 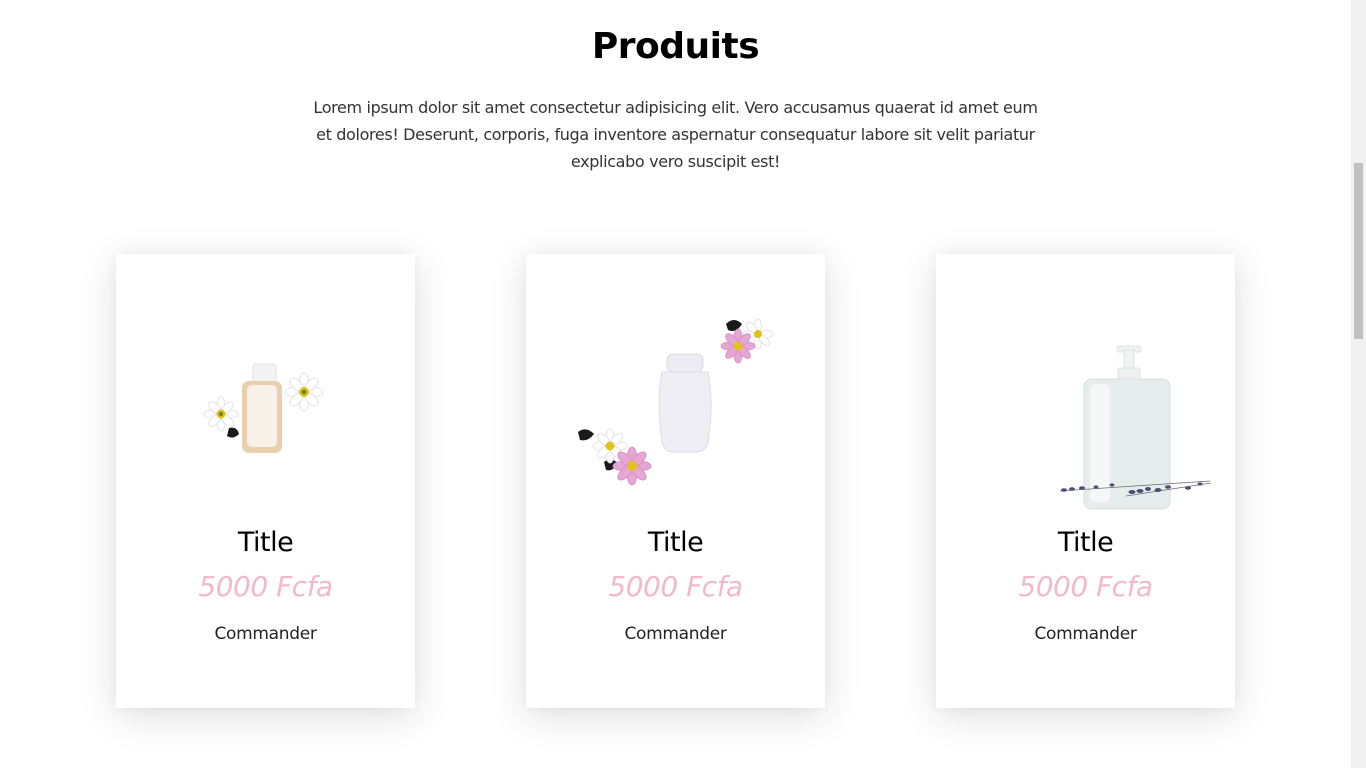 What do you see at coordinates (1358, 251) in the screenshot?
I see `scrollbar-thumb` at bounding box center [1358, 251].